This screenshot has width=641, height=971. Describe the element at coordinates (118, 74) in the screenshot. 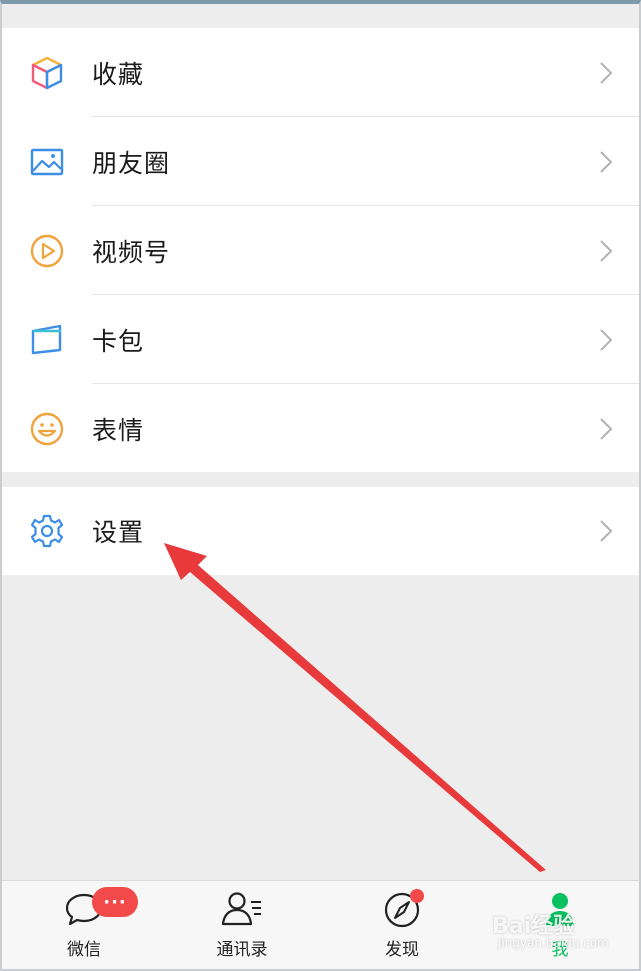

I see `menu-item-label: 收藏` at that location.